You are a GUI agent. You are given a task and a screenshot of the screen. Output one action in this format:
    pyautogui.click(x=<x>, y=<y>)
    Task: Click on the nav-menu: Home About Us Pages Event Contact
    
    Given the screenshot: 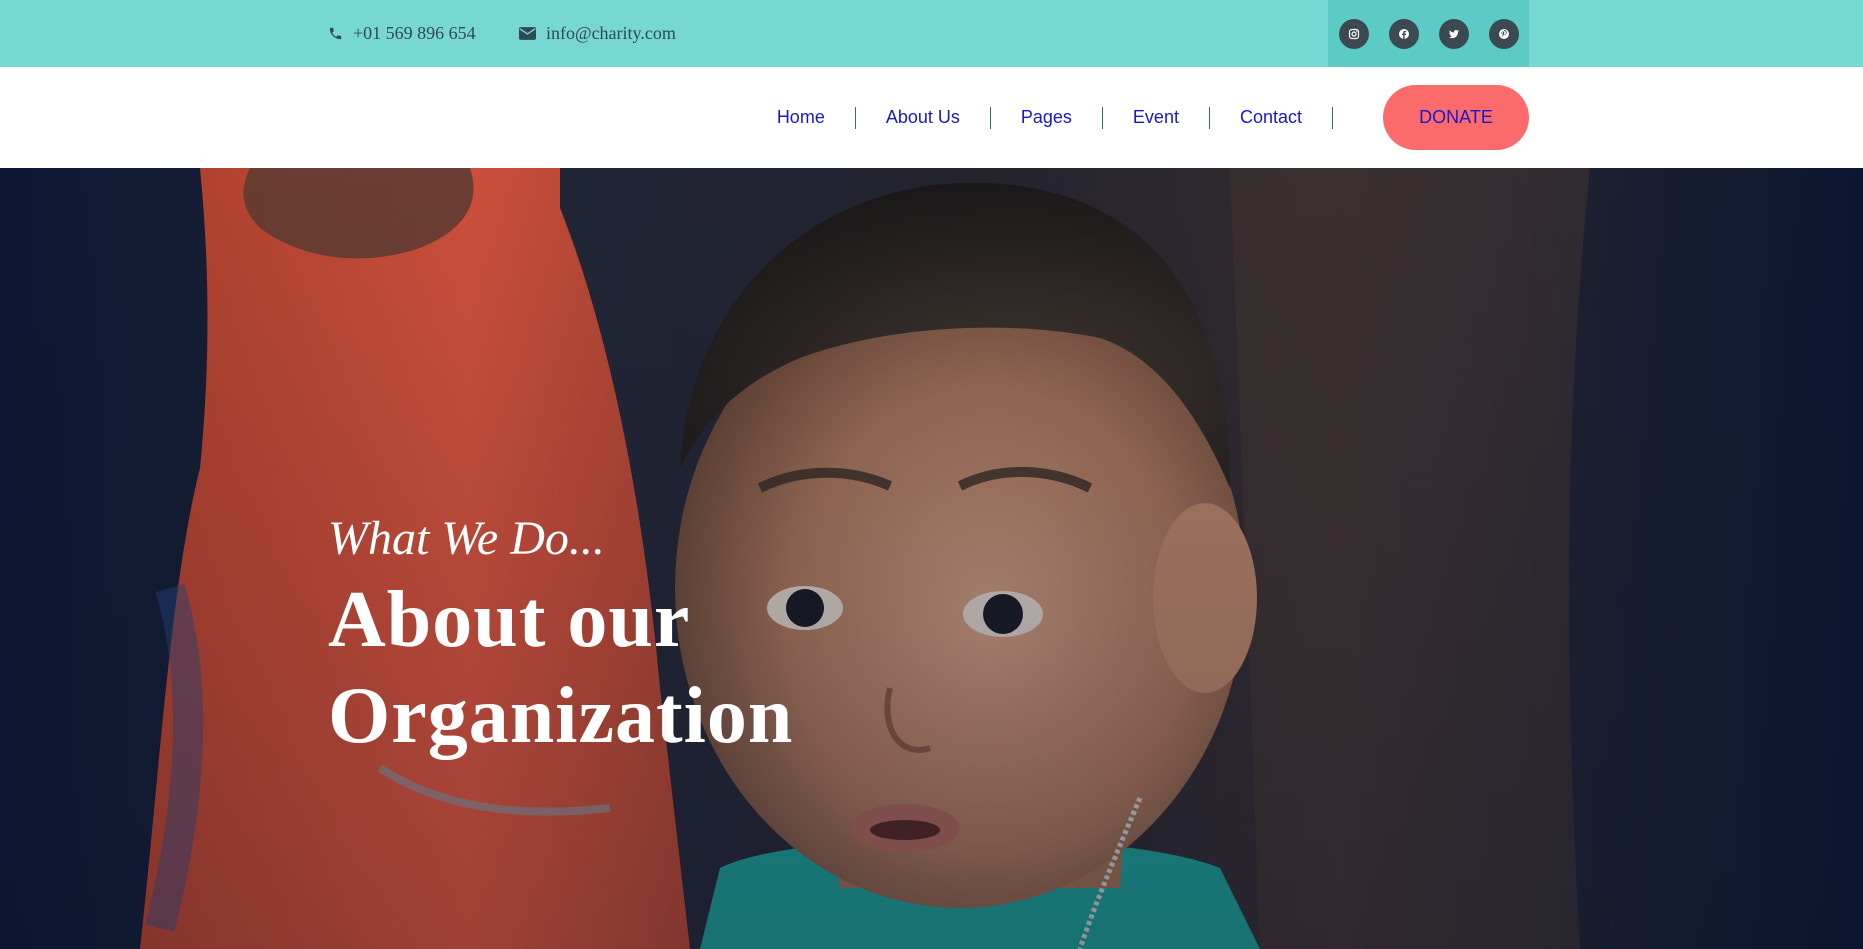 What is the action you would take?
    pyautogui.click(x=1040, y=117)
    